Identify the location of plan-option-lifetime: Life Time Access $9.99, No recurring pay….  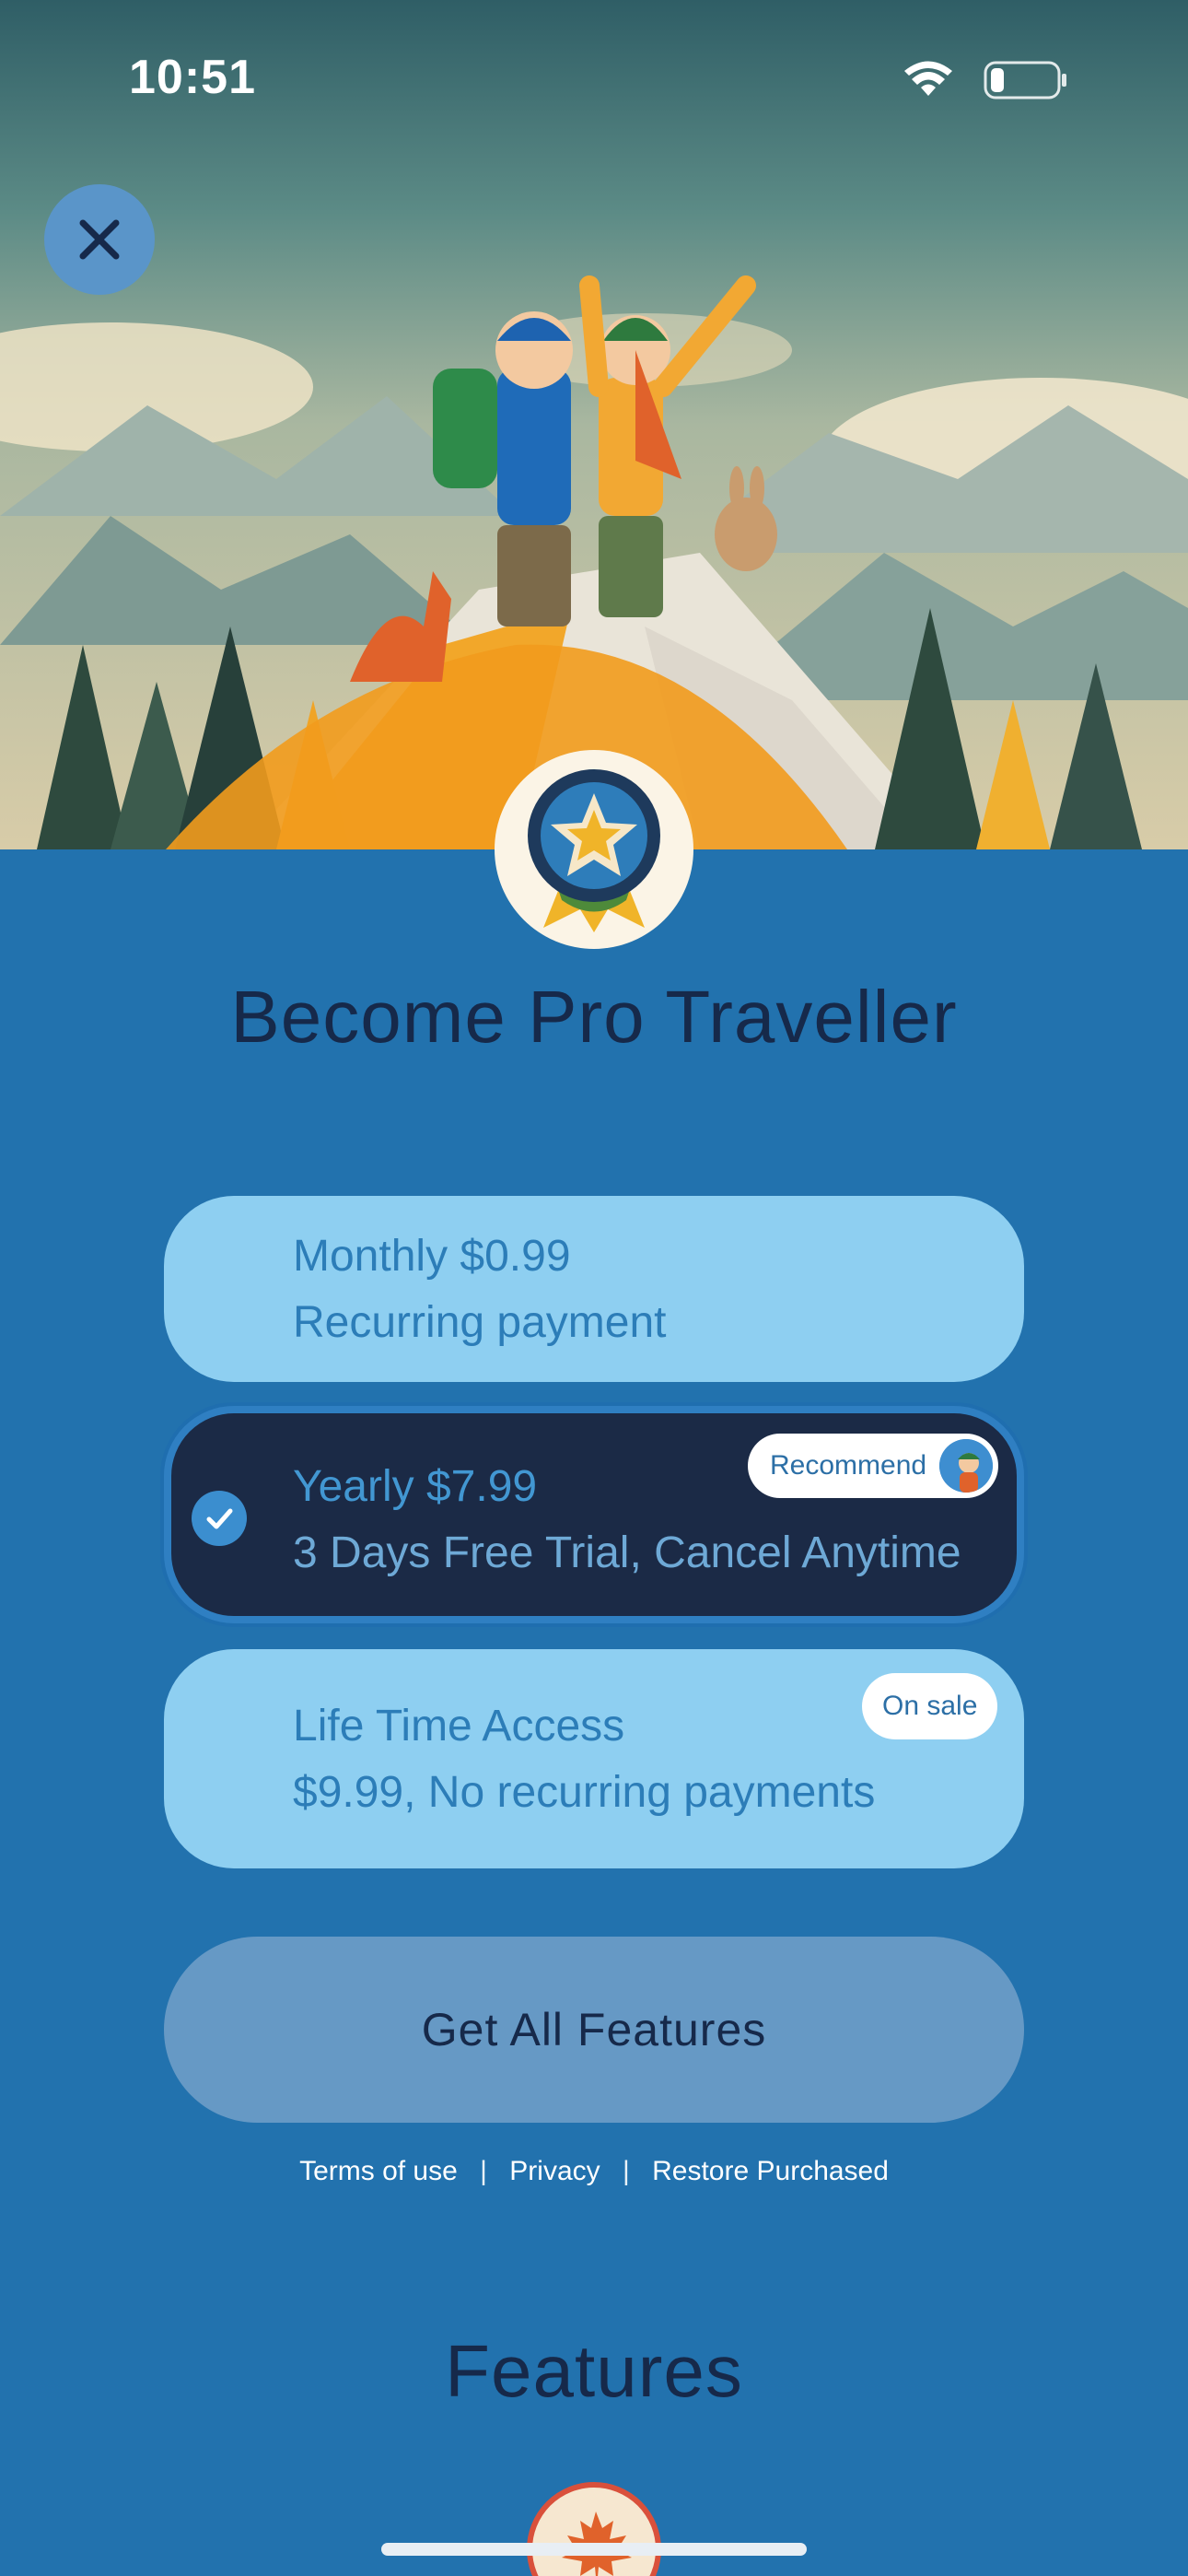
(594, 1758).